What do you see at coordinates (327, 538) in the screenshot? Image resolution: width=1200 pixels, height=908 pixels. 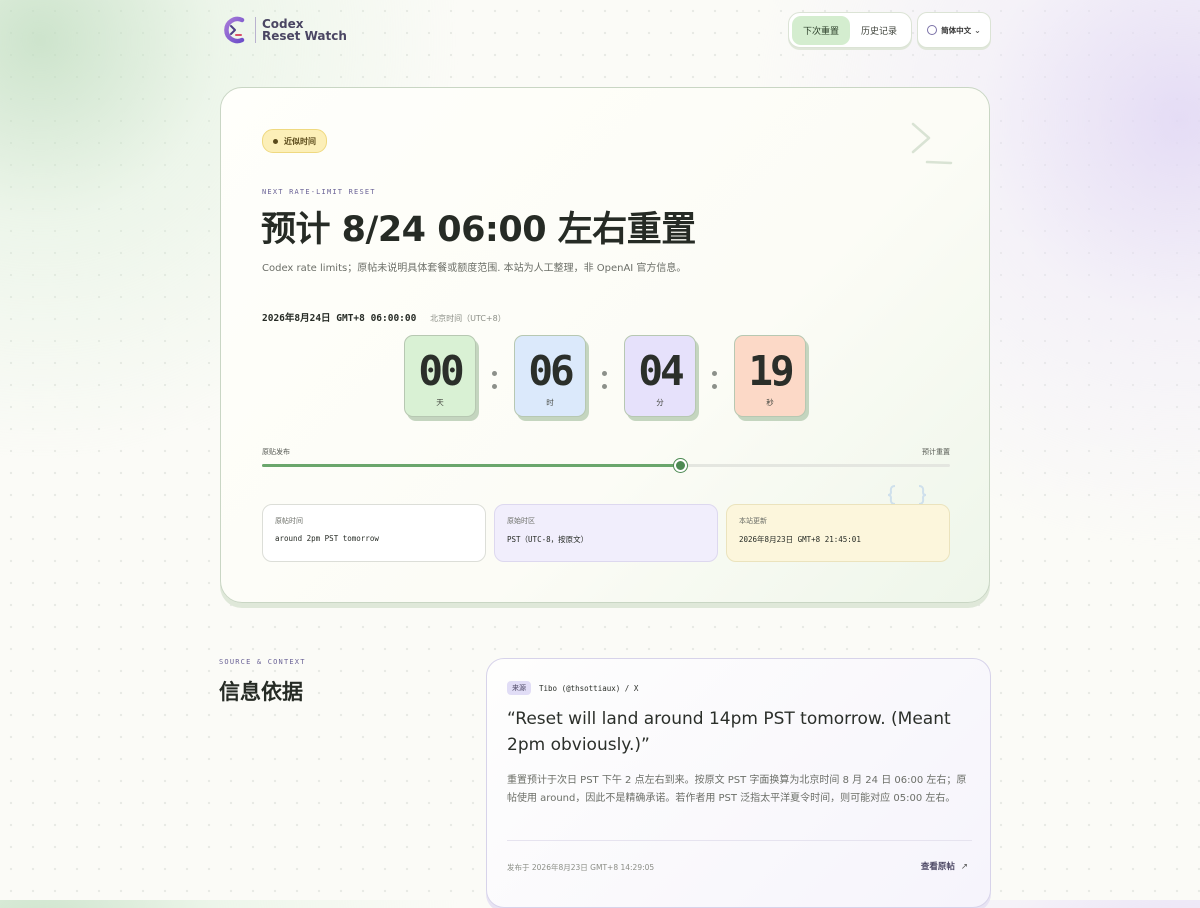 I see `info-card-value: around 2pm PST tomorrow` at bounding box center [327, 538].